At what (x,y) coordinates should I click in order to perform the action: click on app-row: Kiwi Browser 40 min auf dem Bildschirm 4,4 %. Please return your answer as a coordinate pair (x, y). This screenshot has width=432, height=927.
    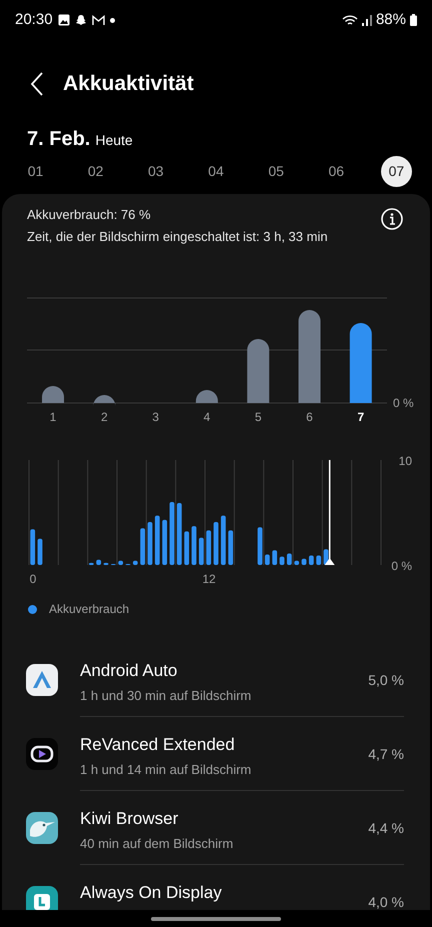
    Looking at the image, I should click on (216, 828).